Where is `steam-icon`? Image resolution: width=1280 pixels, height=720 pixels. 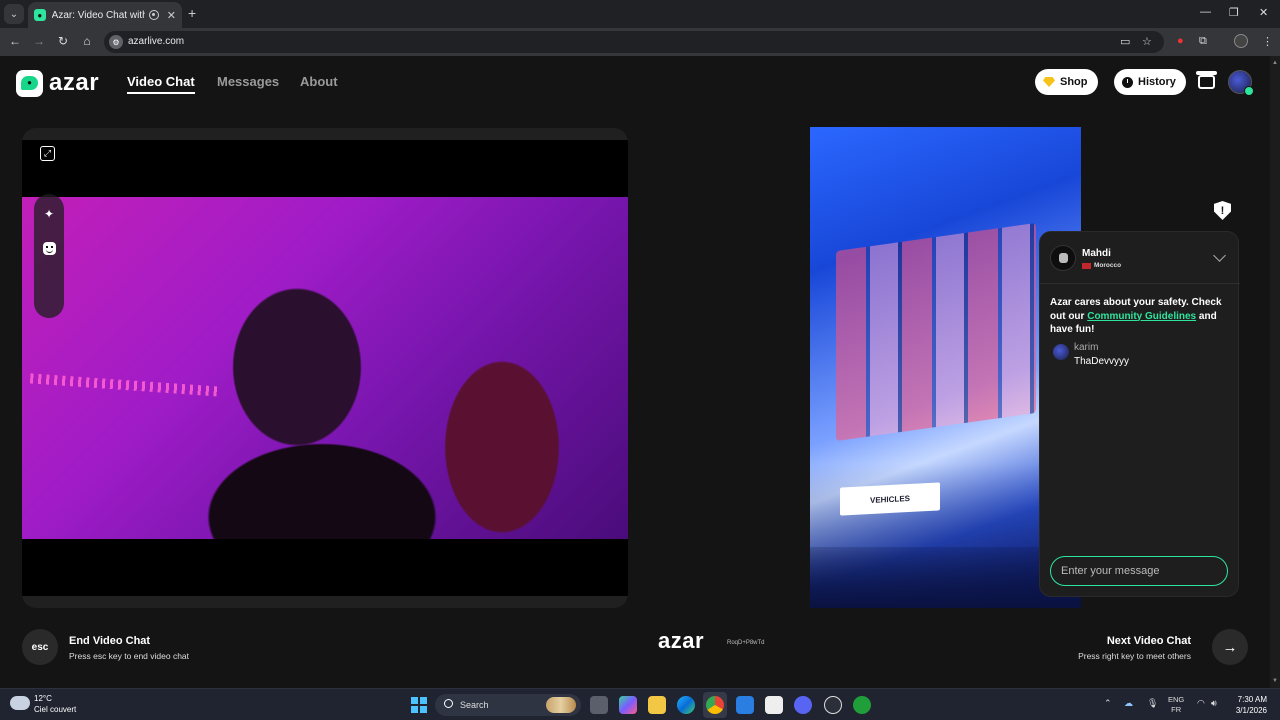 steam-icon is located at coordinates (833, 705).